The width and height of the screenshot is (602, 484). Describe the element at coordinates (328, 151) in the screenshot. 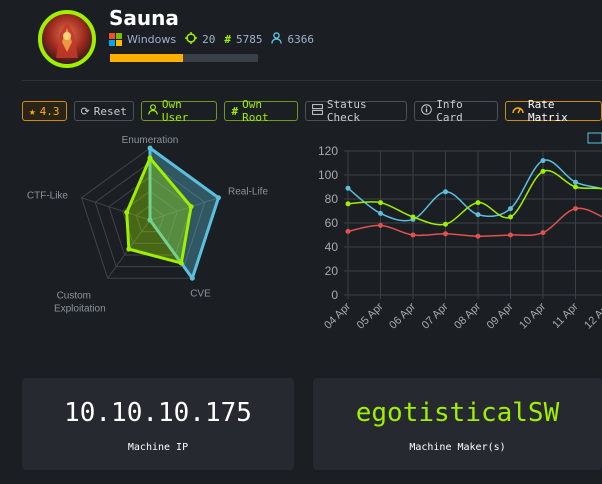

I see `y-tick-label: 120` at that location.